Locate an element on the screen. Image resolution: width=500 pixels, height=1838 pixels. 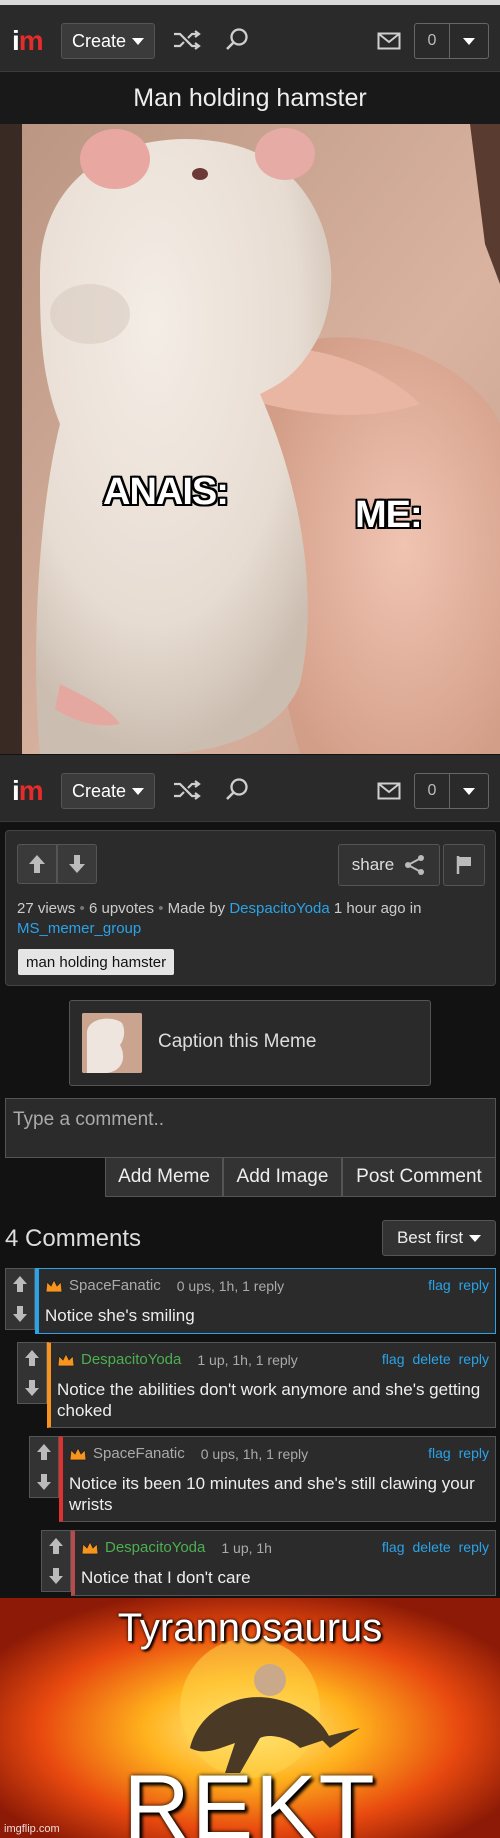
stream-link: MS_memer_group is located at coordinates (79, 928).